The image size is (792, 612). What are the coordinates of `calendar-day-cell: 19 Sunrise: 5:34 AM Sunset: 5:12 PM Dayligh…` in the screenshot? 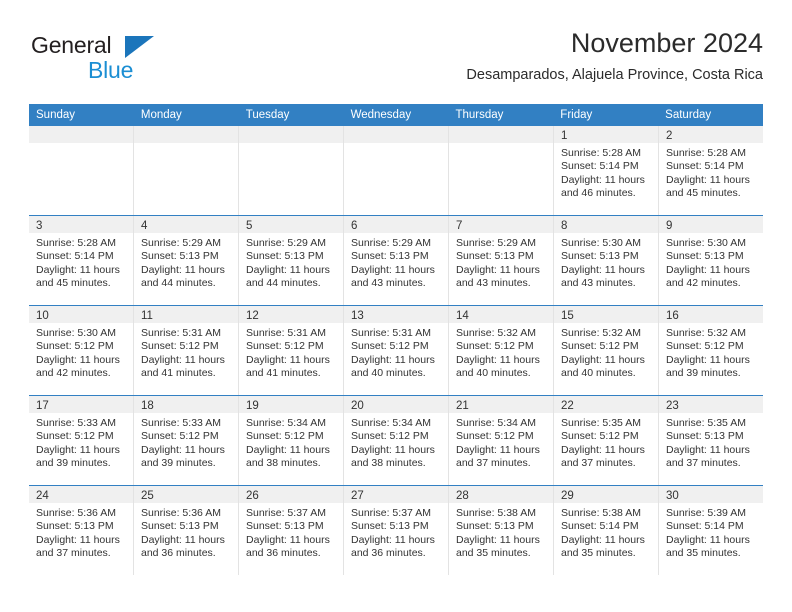 It's located at (291, 440).